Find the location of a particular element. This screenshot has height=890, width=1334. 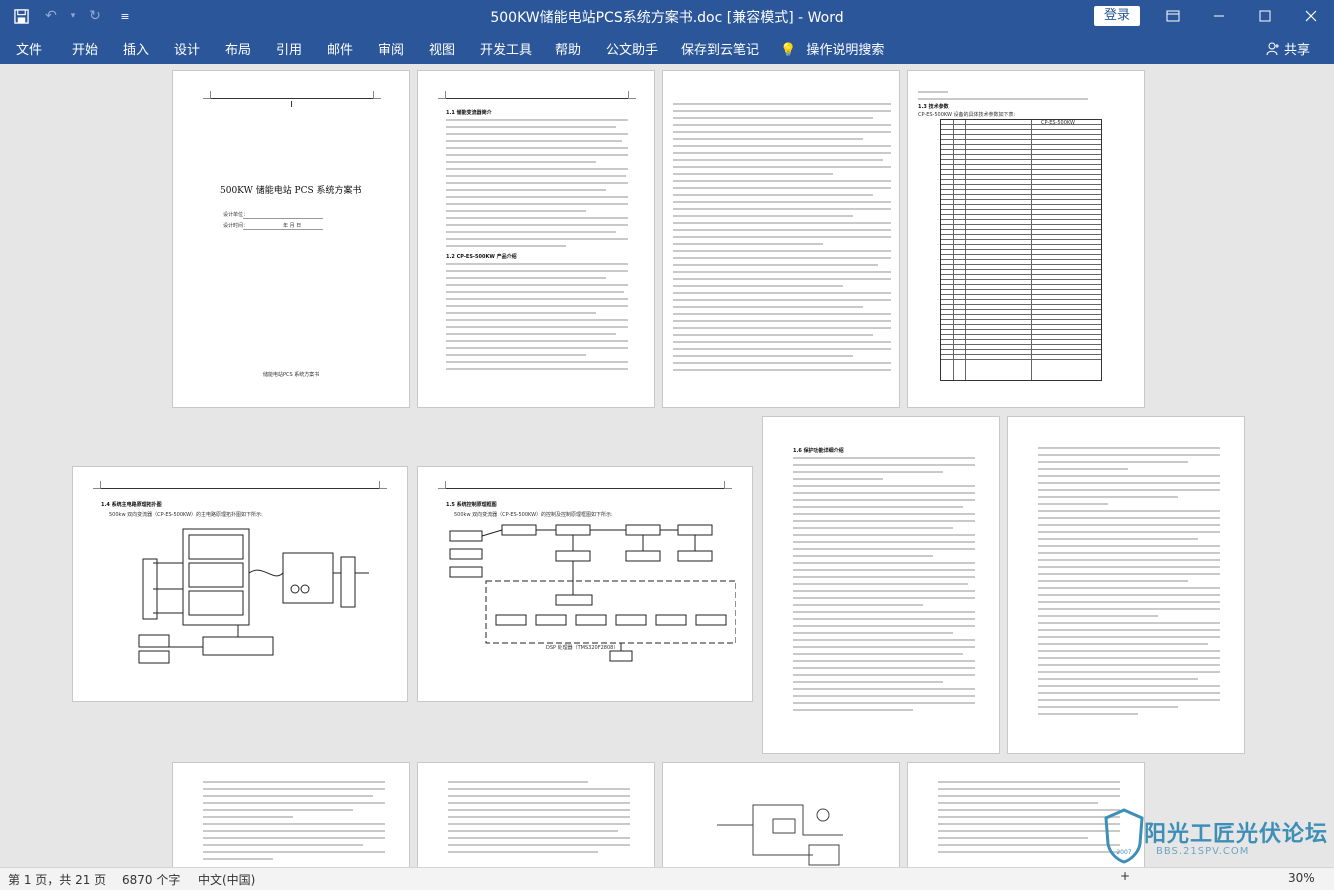

share-button: 共享 is located at coordinates (1288, 48).